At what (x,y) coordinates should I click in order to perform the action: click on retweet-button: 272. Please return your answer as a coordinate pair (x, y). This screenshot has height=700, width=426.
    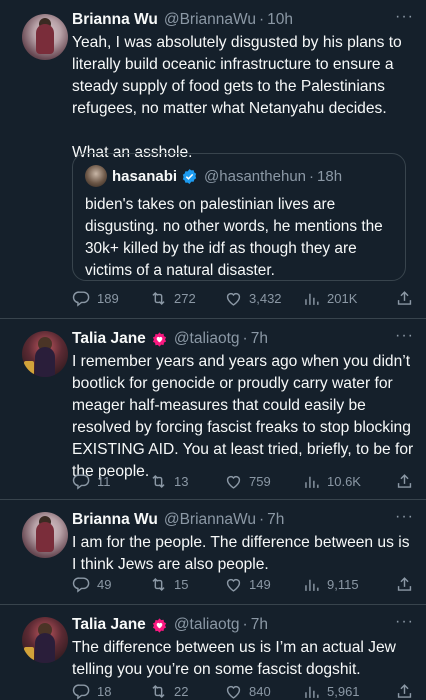
    Looking at the image, I should click on (172, 298).